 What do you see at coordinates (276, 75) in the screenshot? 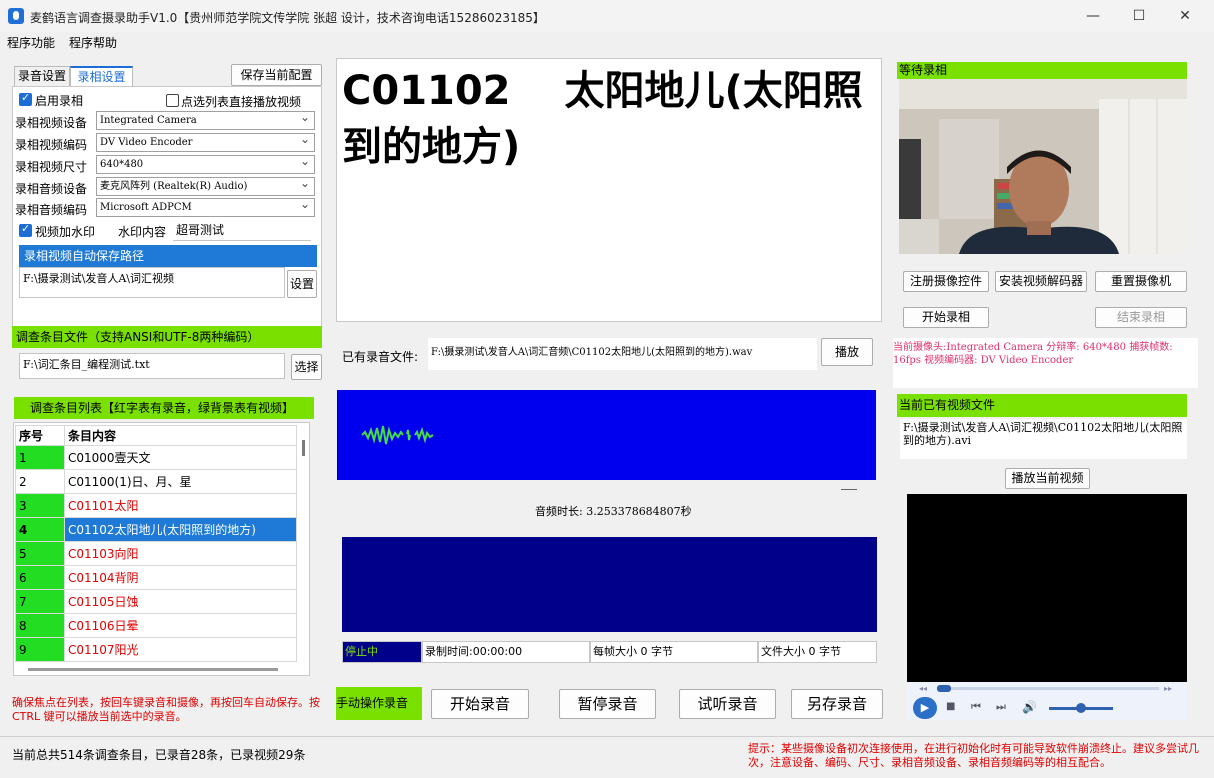
I see `save-config-button: 保存当前配置` at bounding box center [276, 75].